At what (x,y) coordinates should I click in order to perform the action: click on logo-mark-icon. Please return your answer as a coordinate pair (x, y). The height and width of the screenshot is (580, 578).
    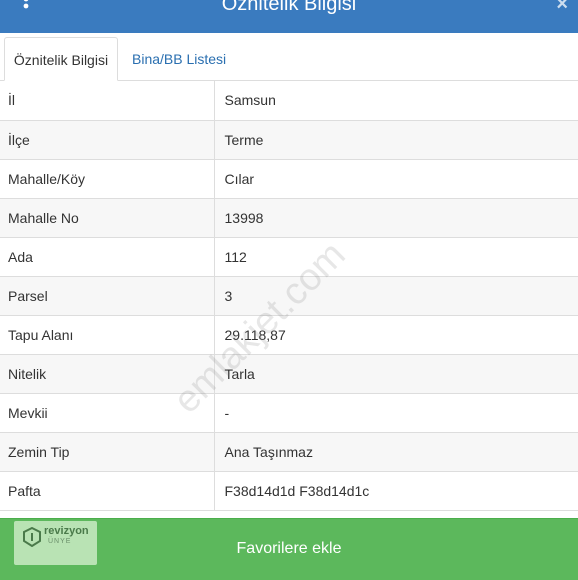
    Looking at the image, I should click on (32, 537).